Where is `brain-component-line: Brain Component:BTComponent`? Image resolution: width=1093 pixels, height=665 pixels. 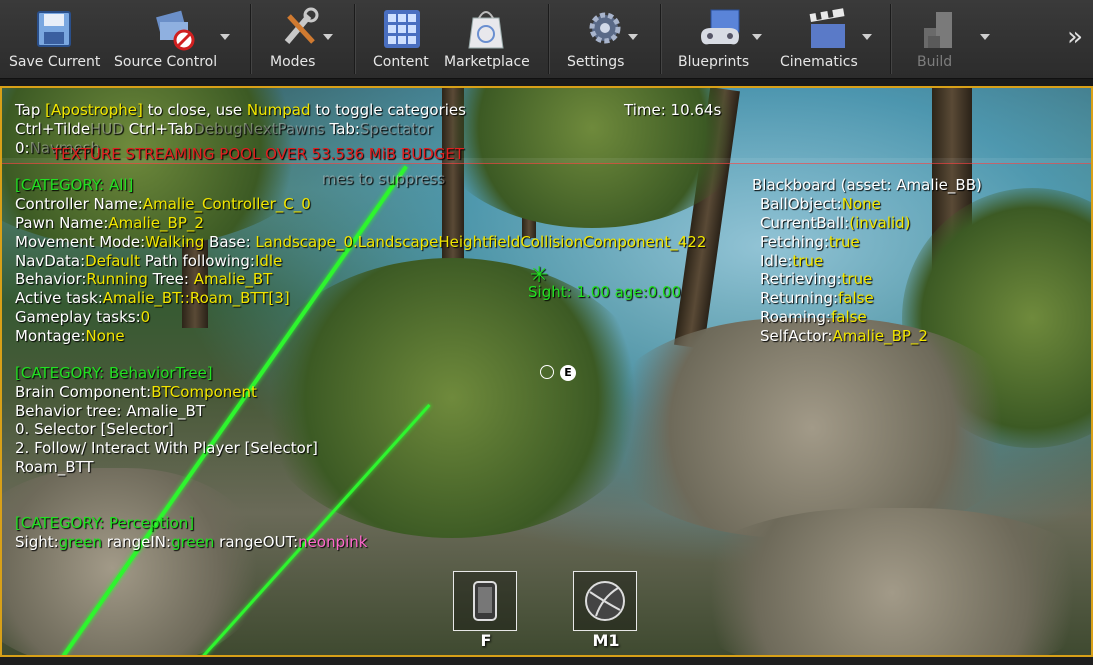 brain-component-line: Brain Component:BTComponent is located at coordinates (136, 392).